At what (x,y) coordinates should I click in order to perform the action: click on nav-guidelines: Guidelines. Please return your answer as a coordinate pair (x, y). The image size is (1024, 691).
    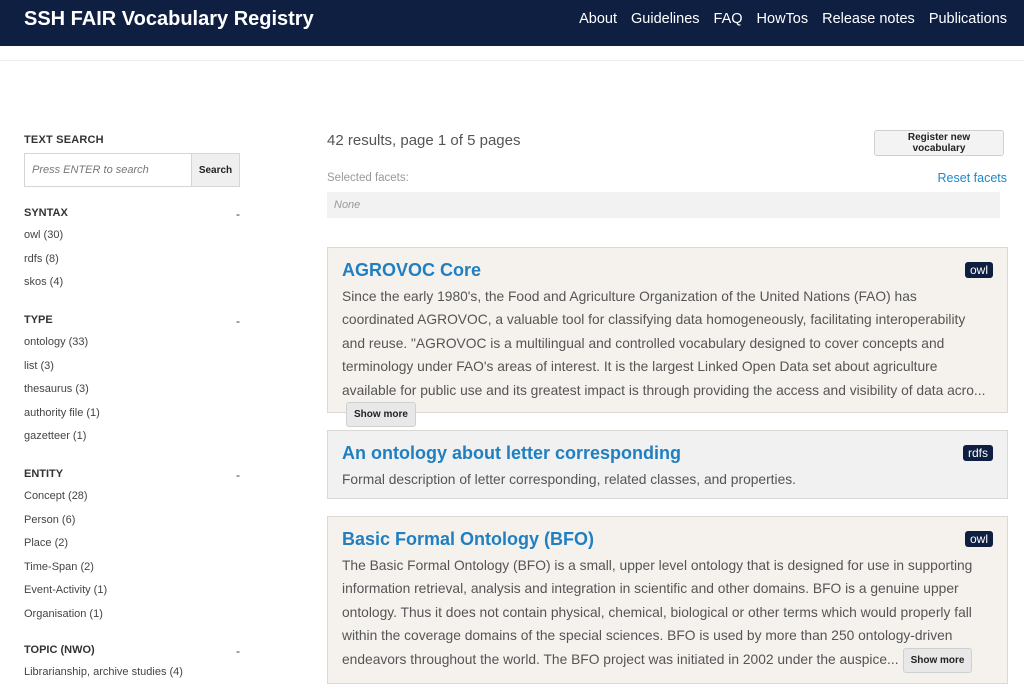
    Looking at the image, I should click on (665, 19).